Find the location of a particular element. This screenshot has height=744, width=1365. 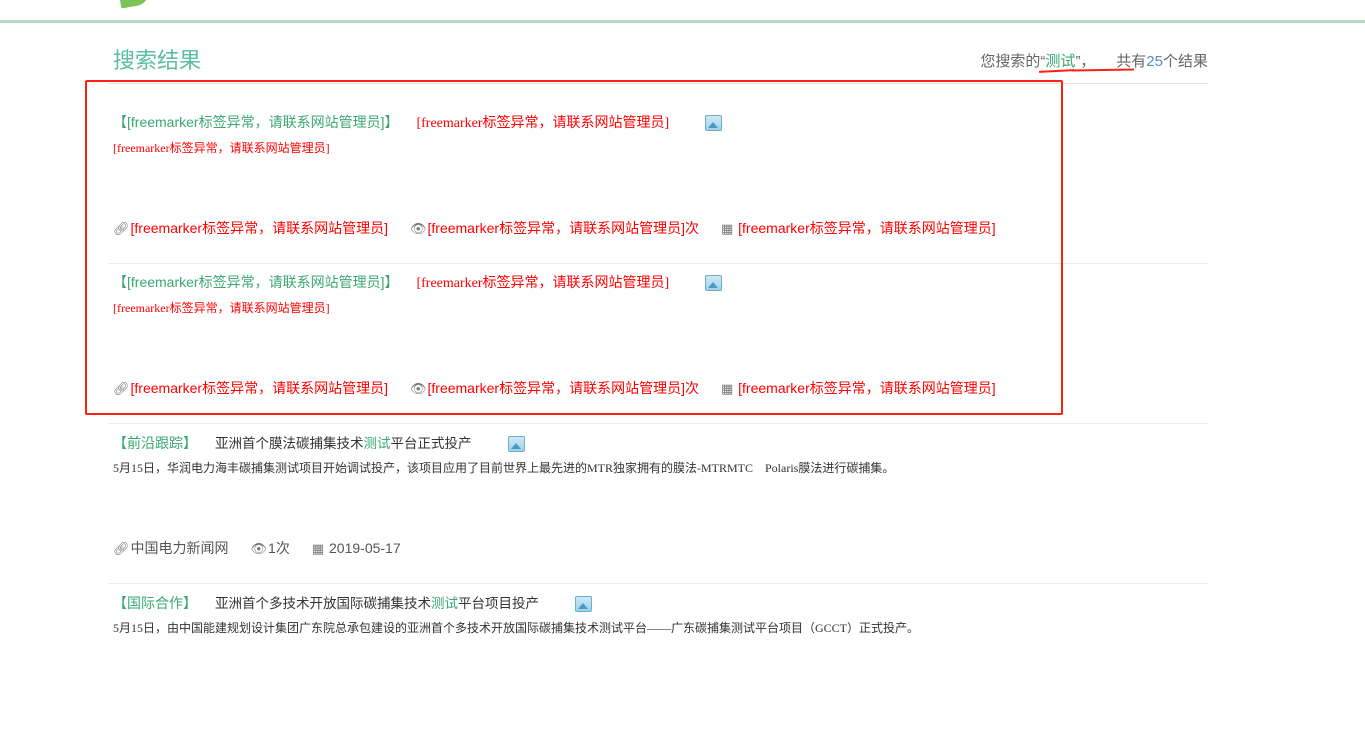

title-text: 亚洲首个膜法碳捕集技术 is located at coordinates (289, 444).